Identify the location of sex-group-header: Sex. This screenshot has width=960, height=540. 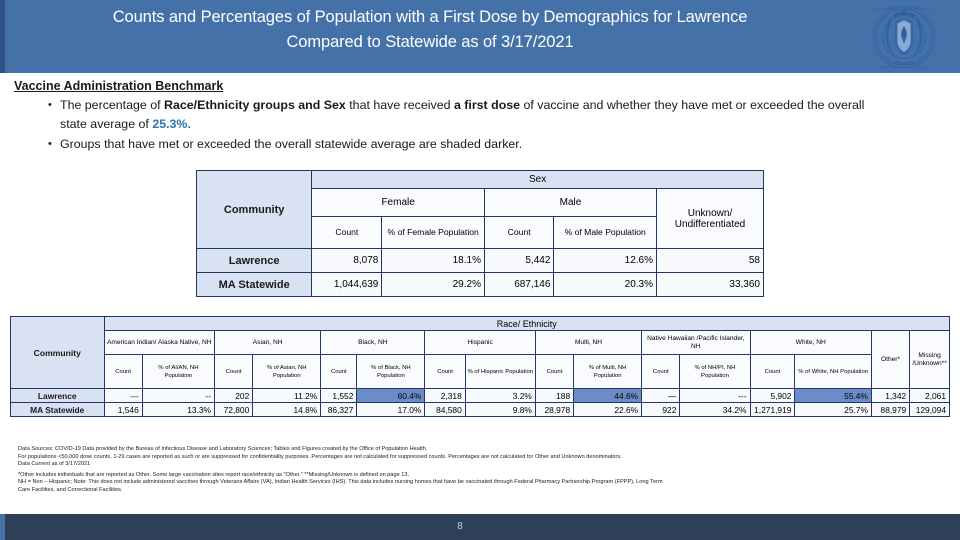
(537, 179).